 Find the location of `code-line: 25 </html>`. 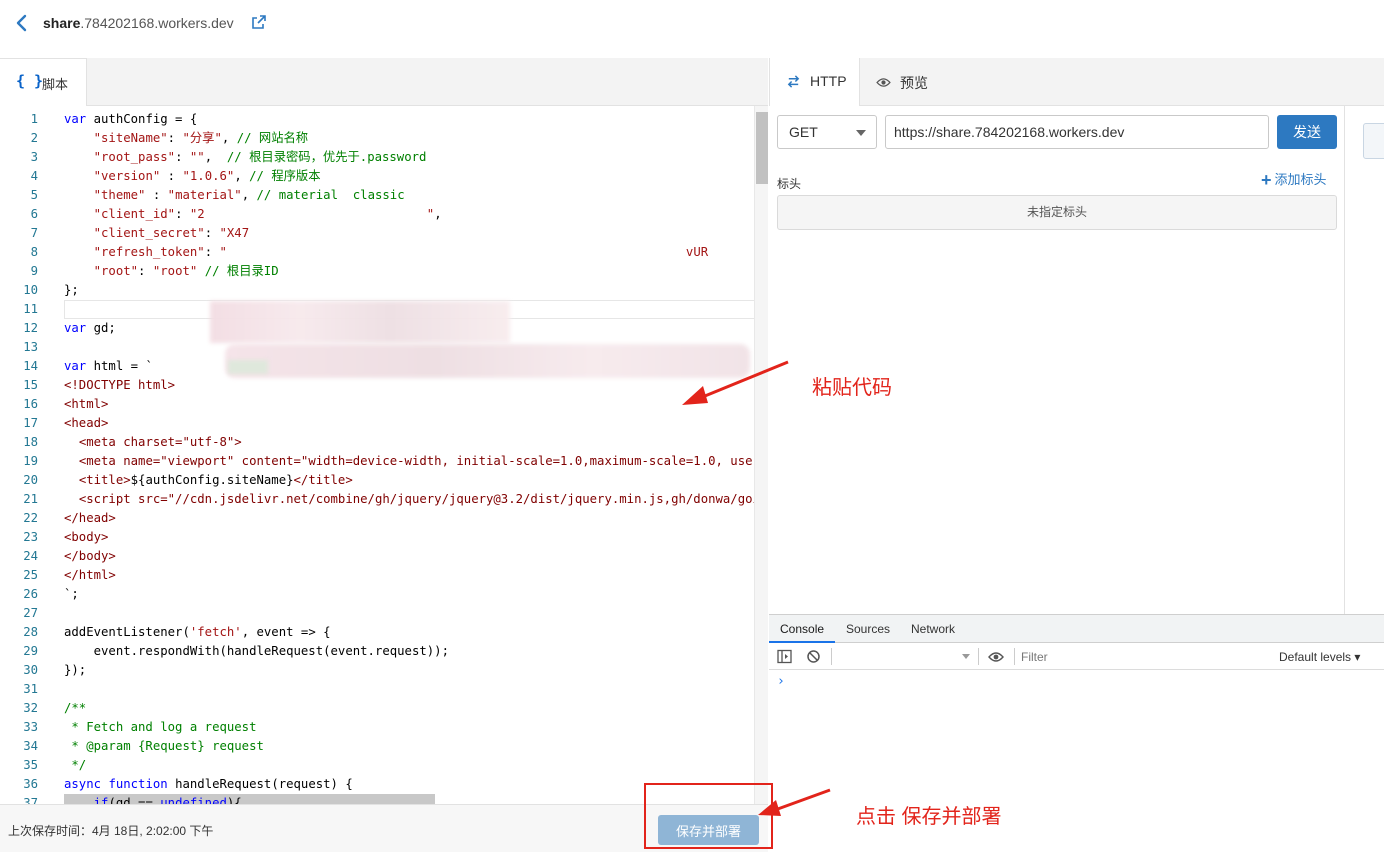

code-line: 25 </html> is located at coordinates (383, 575).